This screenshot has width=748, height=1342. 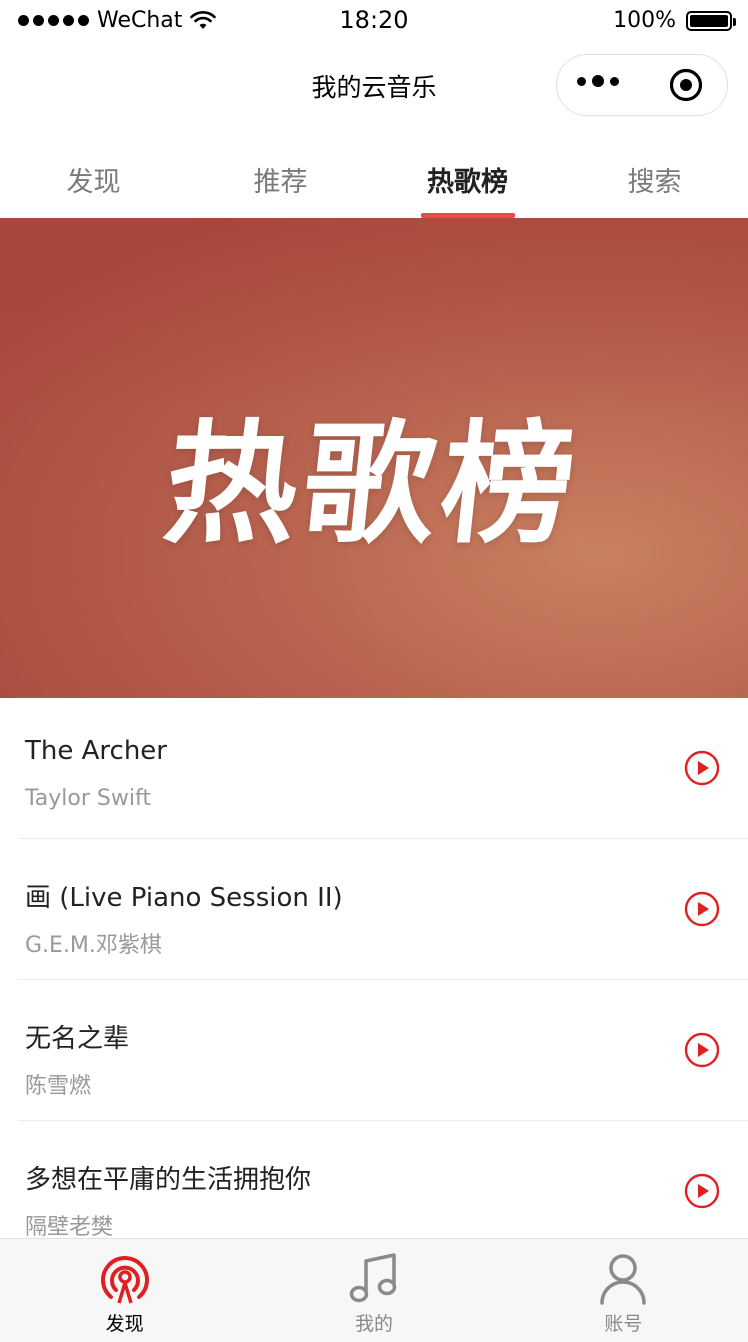 I want to click on close-miniprogram-icon, so click(x=686, y=85).